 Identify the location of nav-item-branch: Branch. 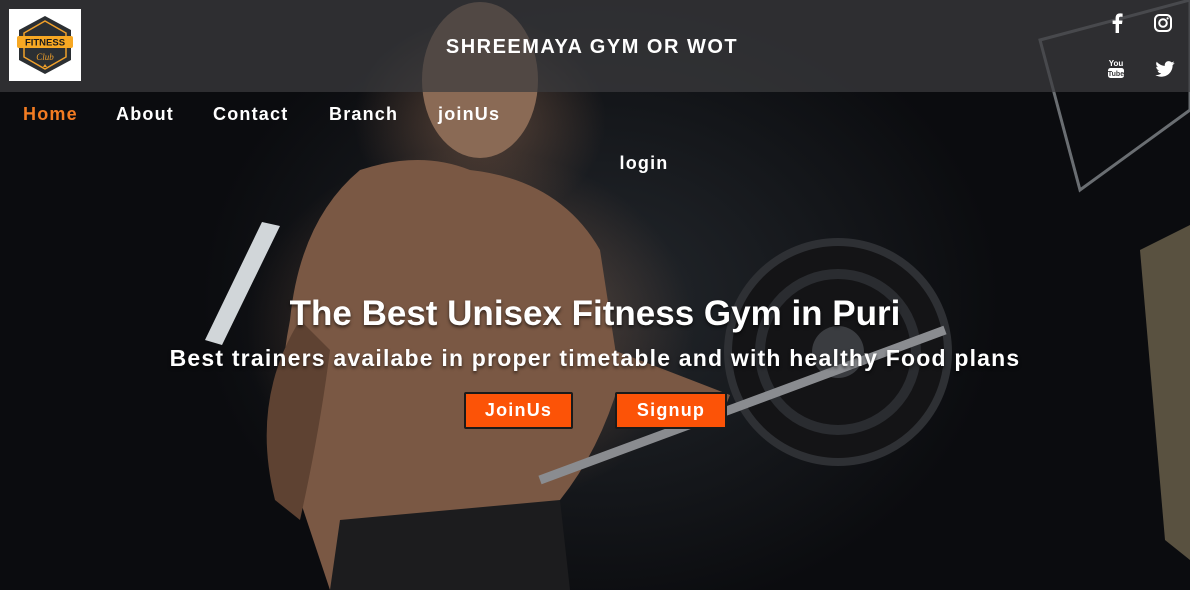
(363, 114).